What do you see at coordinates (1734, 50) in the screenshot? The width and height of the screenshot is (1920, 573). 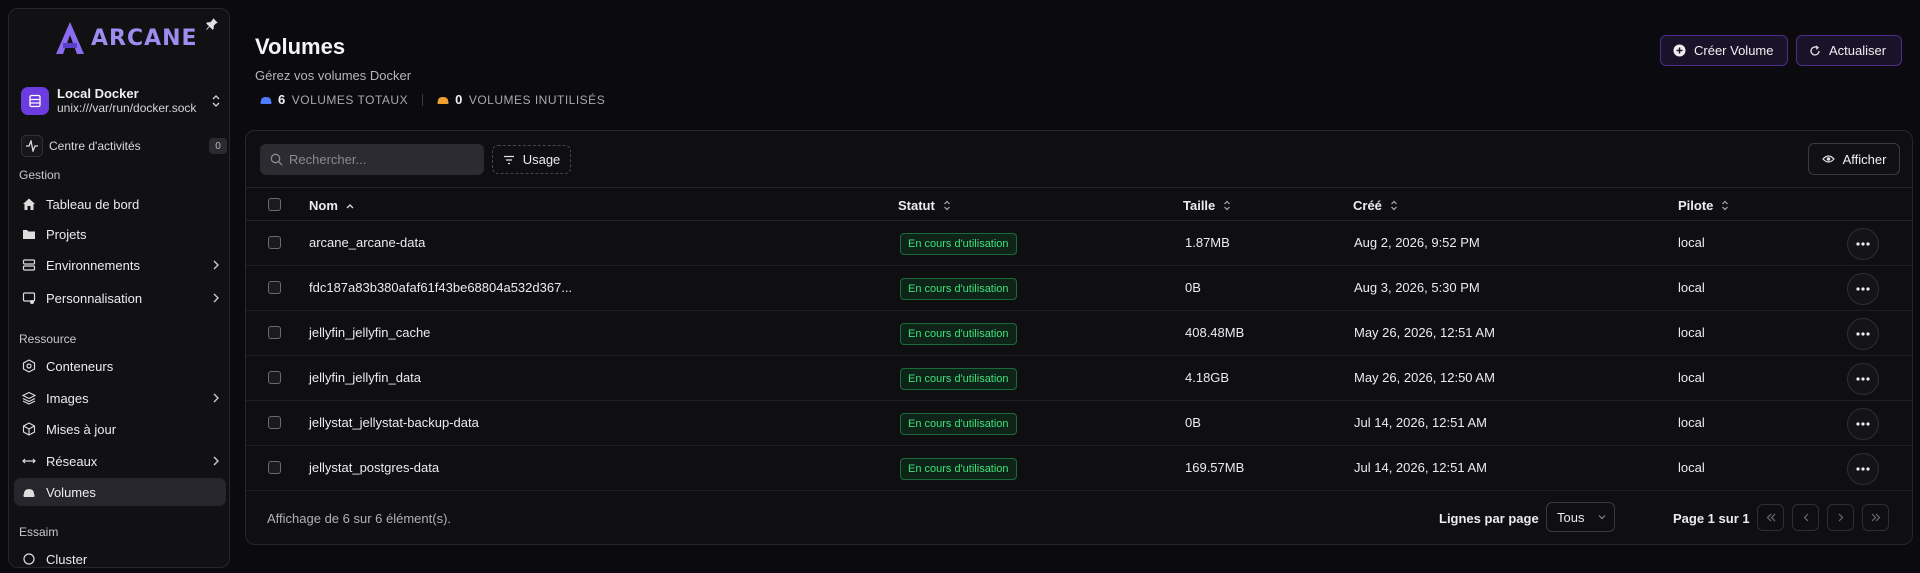 I see `create-volume-label: Créer Volume` at bounding box center [1734, 50].